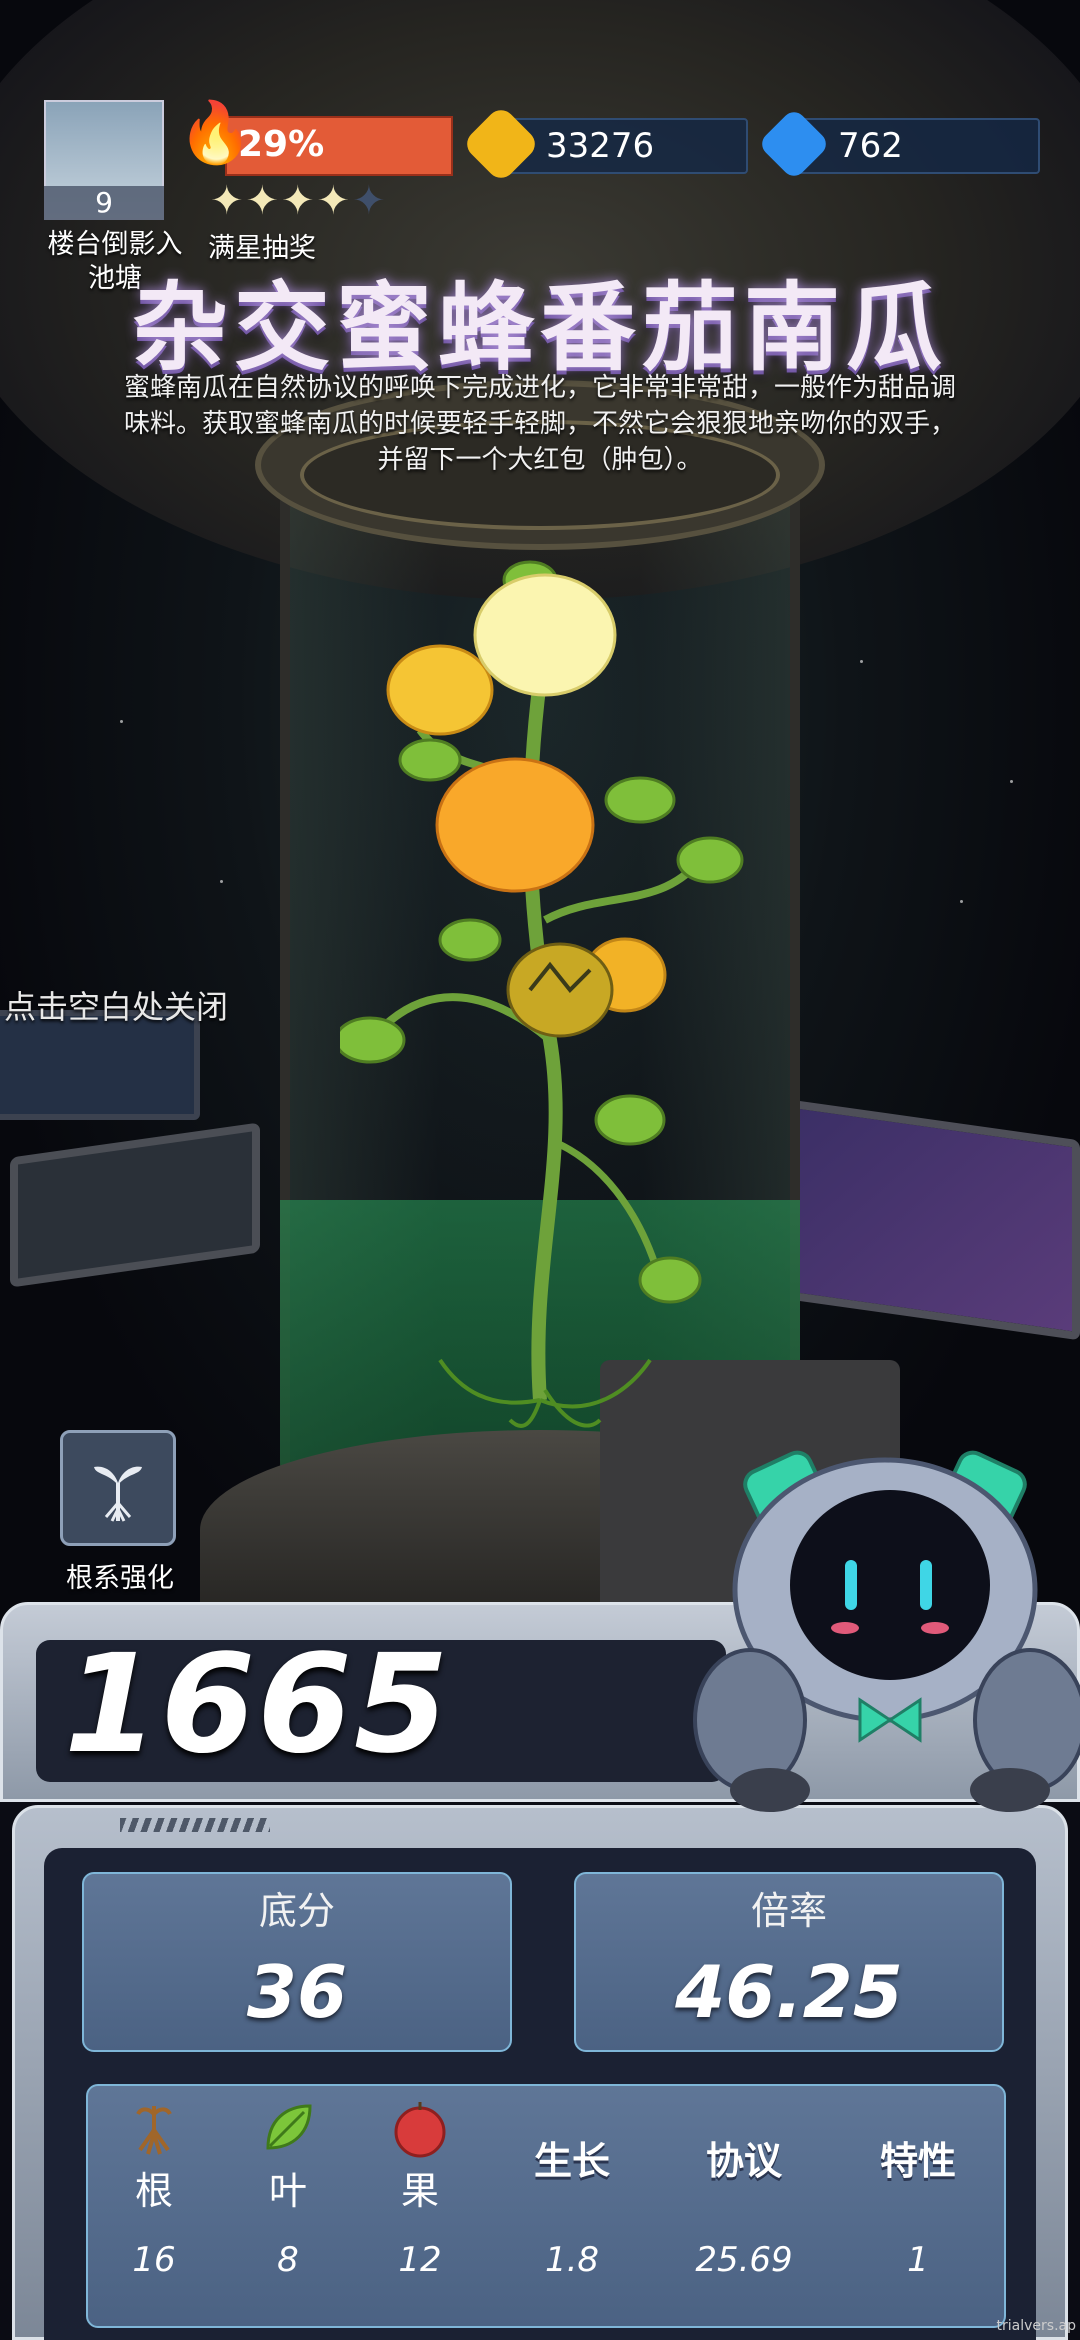 The width and height of the screenshot is (1080, 2340). Describe the element at coordinates (195, 1825) in the screenshot. I see `panel-stripes` at that location.